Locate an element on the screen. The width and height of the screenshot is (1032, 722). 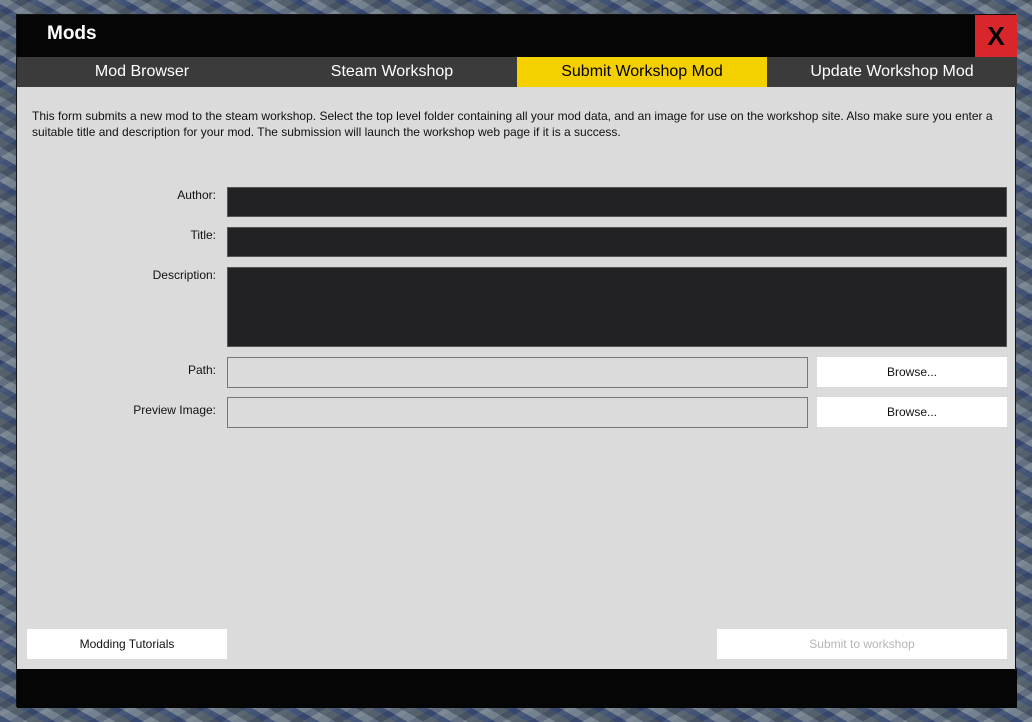
preview-image-label: Preview Image: is located at coordinates (174, 410).